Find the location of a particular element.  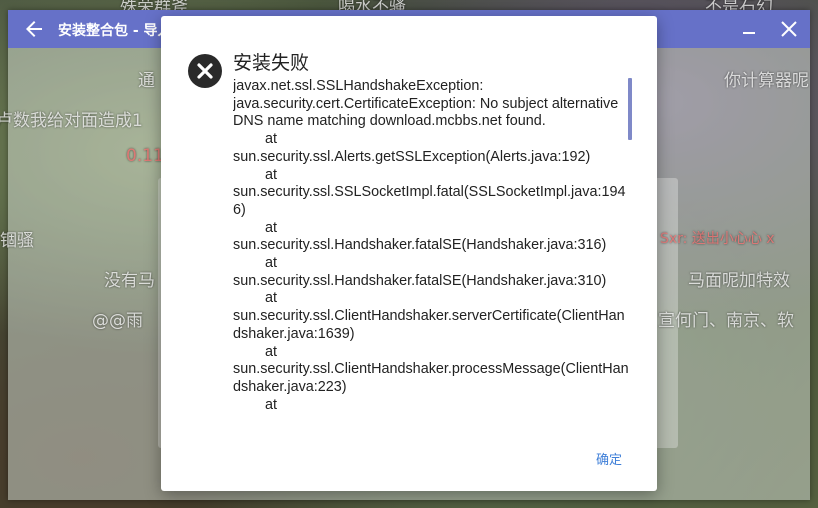

ok-button: 确定 is located at coordinates (609, 458).